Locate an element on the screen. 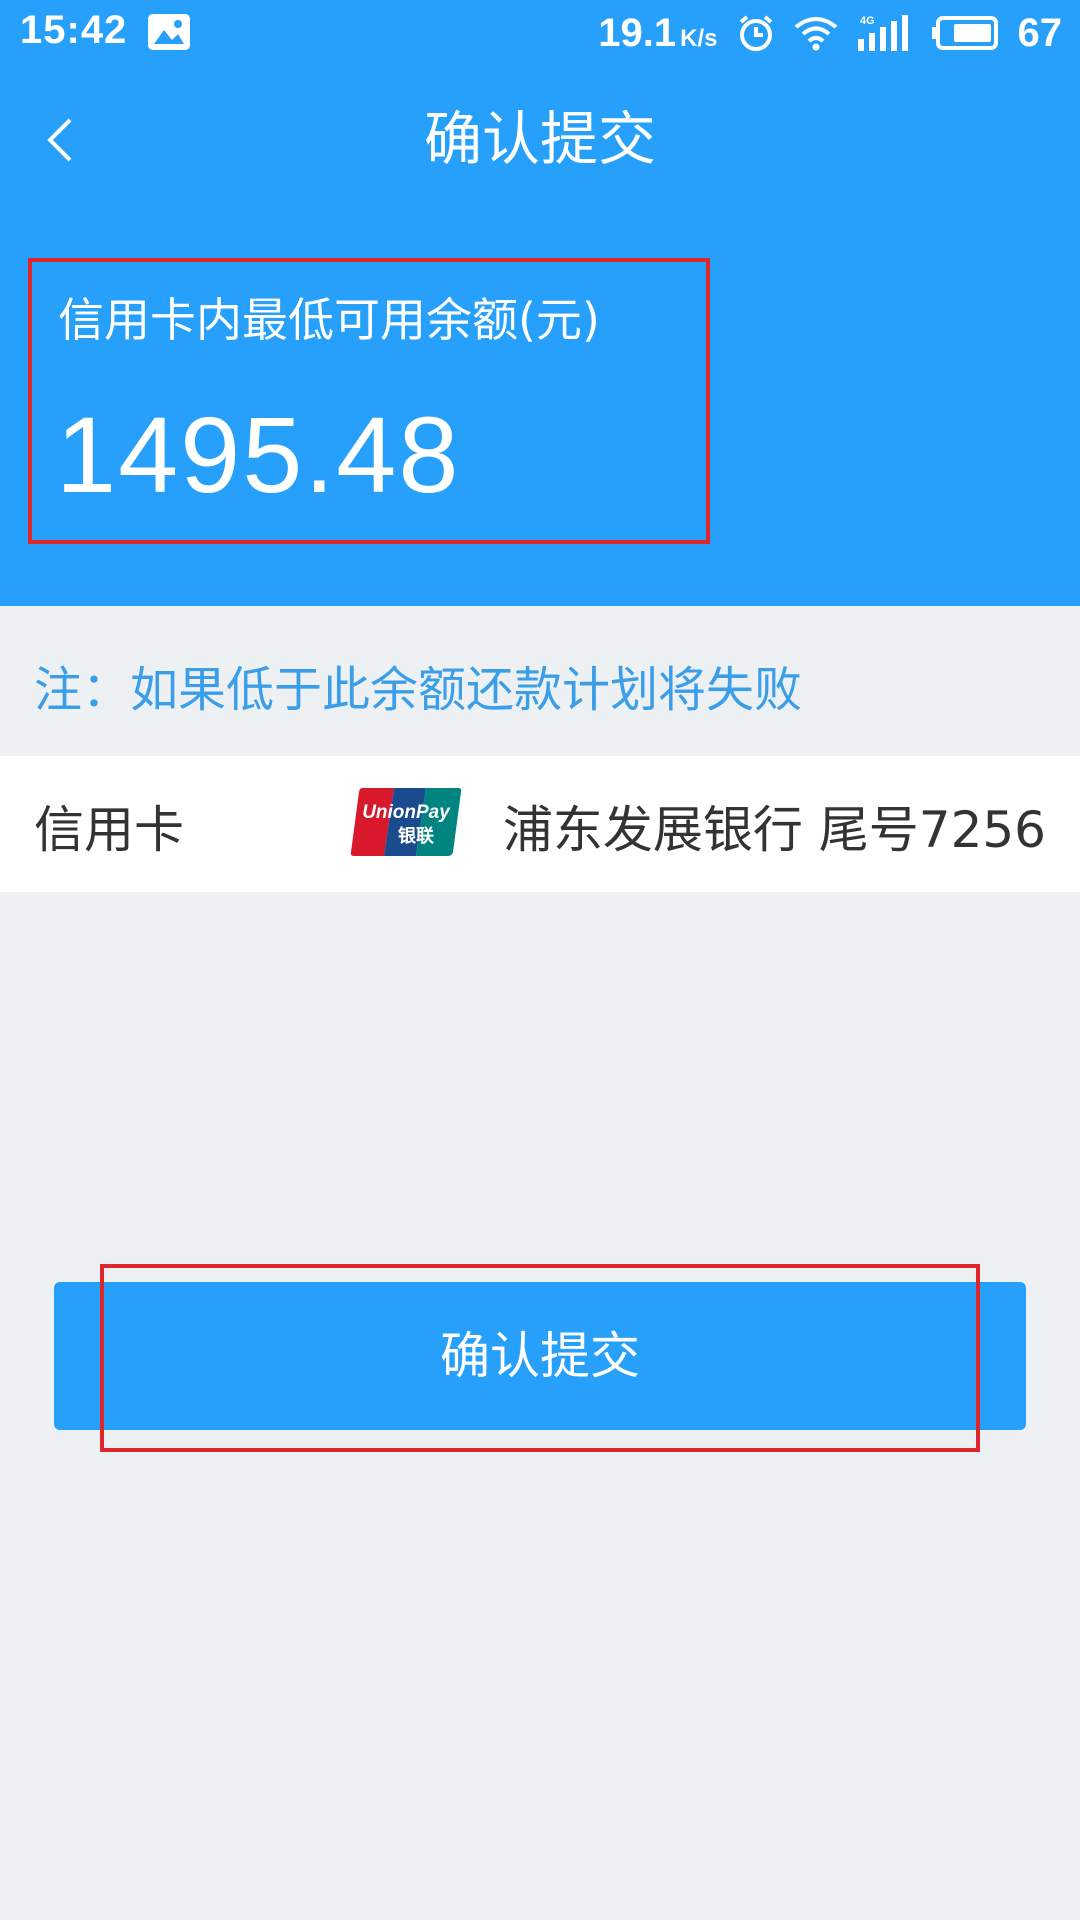 This screenshot has height=1920, width=1080. status-time: 15:42 is located at coordinates (74, 30).